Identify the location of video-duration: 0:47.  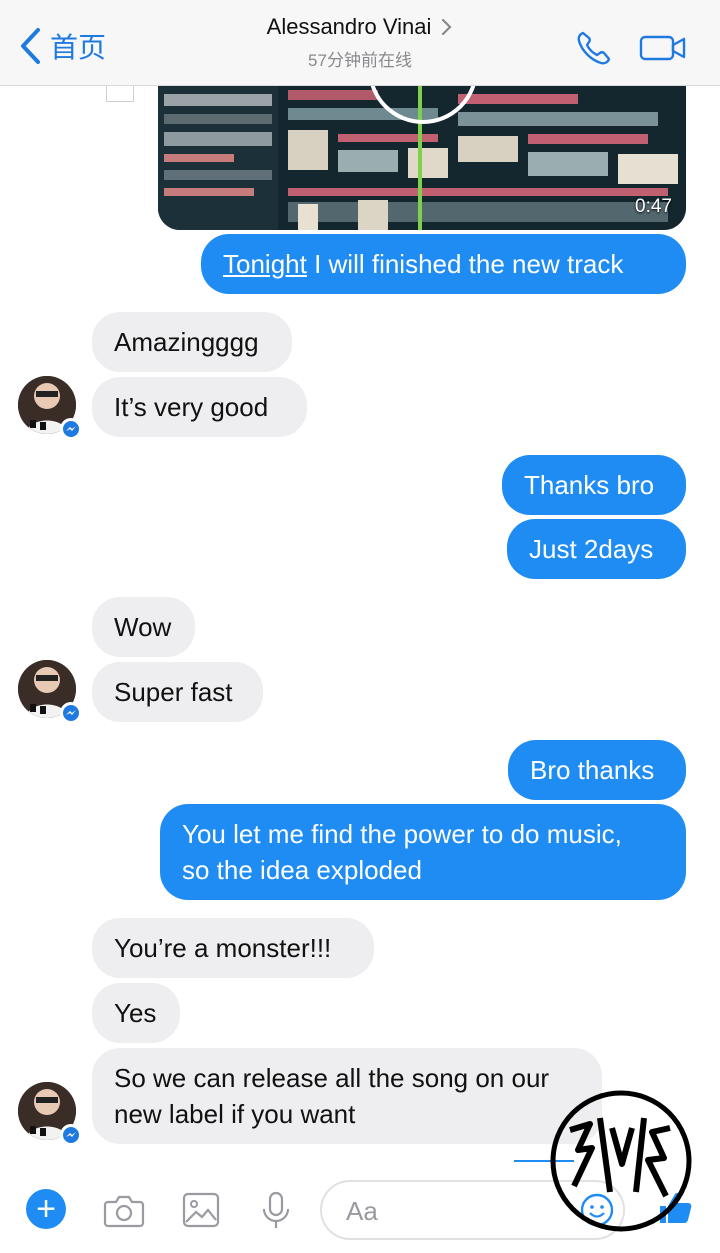
(653, 206).